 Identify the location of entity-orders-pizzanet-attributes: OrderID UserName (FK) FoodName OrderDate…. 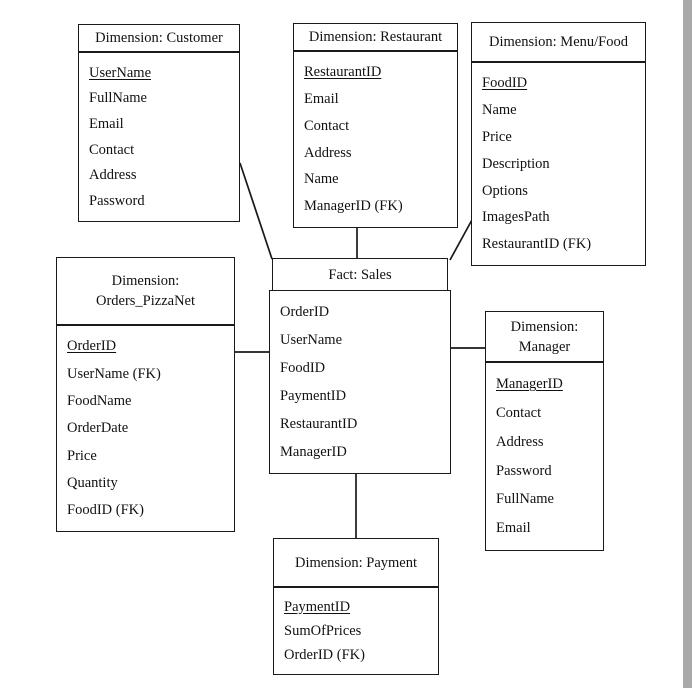
(145, 428).